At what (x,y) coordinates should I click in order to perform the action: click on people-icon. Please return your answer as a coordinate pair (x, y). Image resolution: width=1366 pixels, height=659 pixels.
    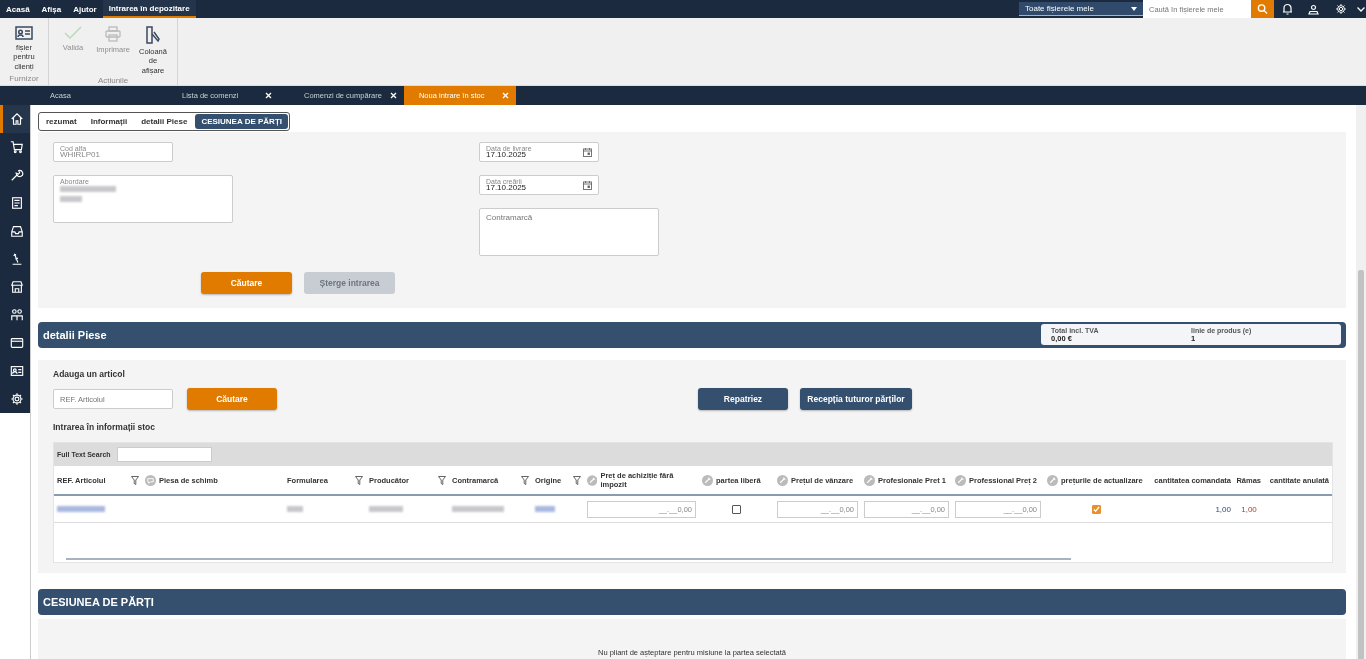
    Looking at the image, I should click on (16, 315).